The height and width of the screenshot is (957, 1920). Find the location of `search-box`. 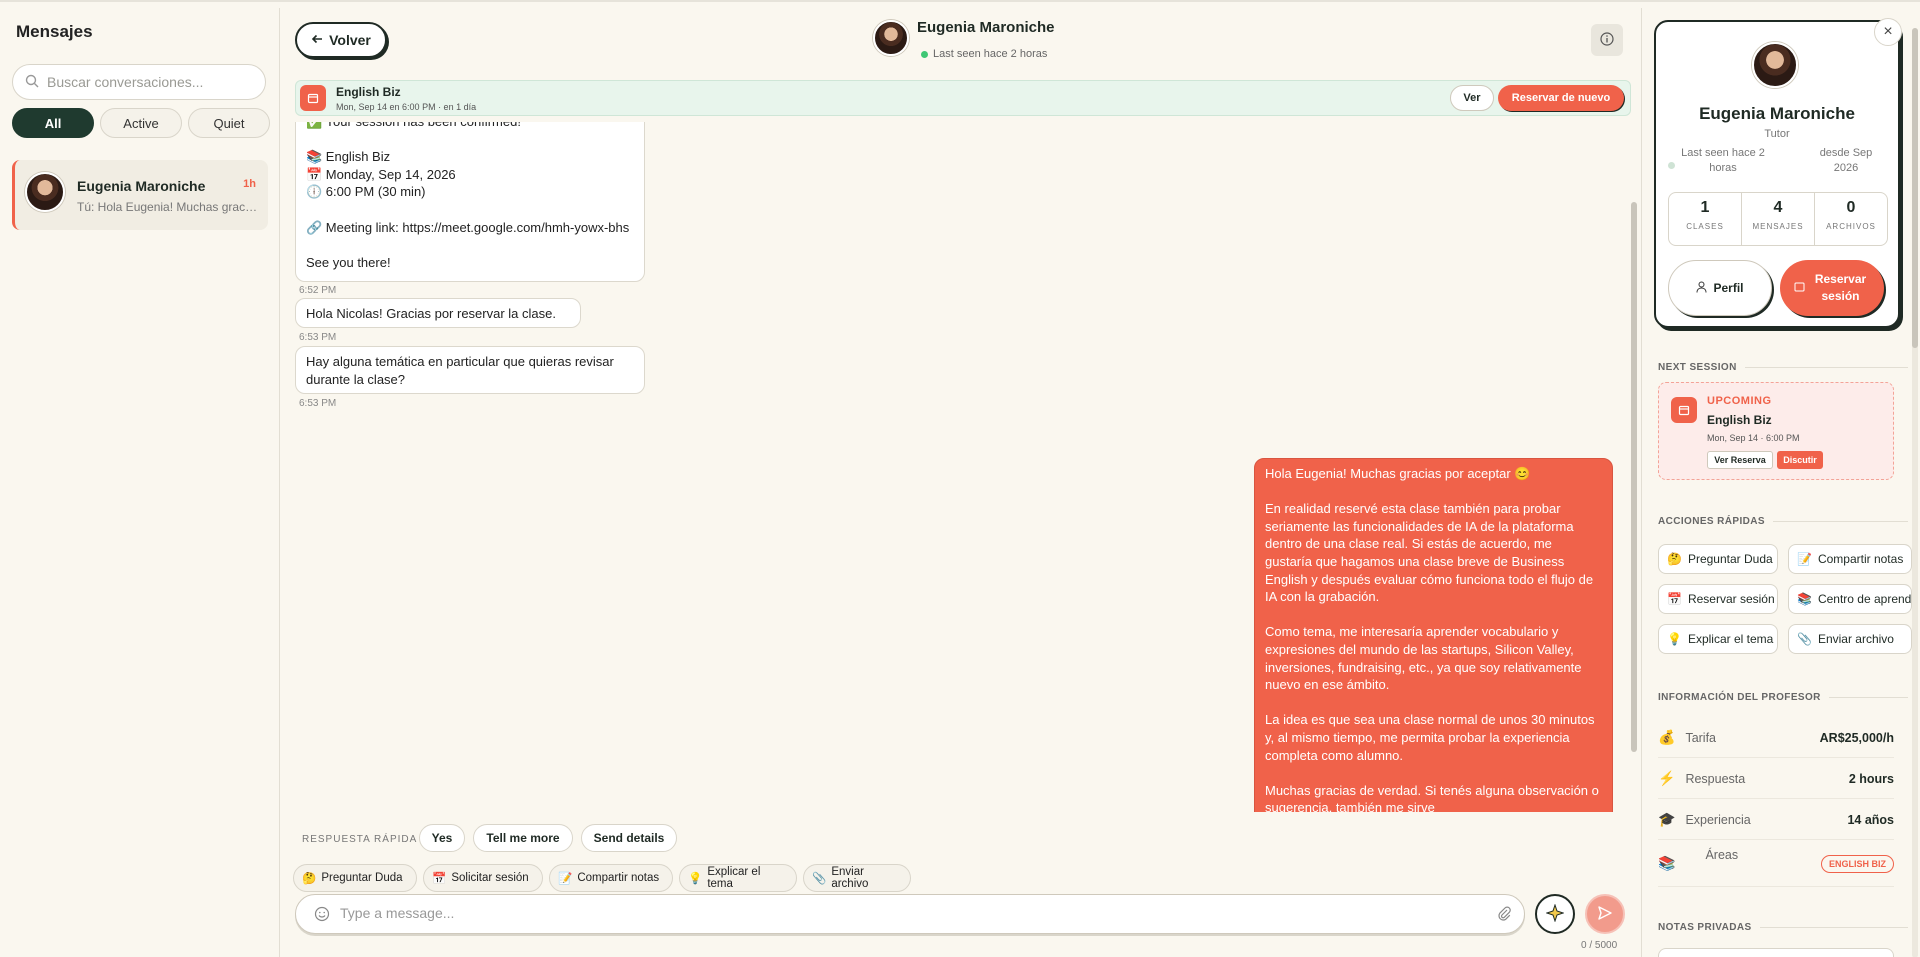

search-box is located at coordinates (139, 82).